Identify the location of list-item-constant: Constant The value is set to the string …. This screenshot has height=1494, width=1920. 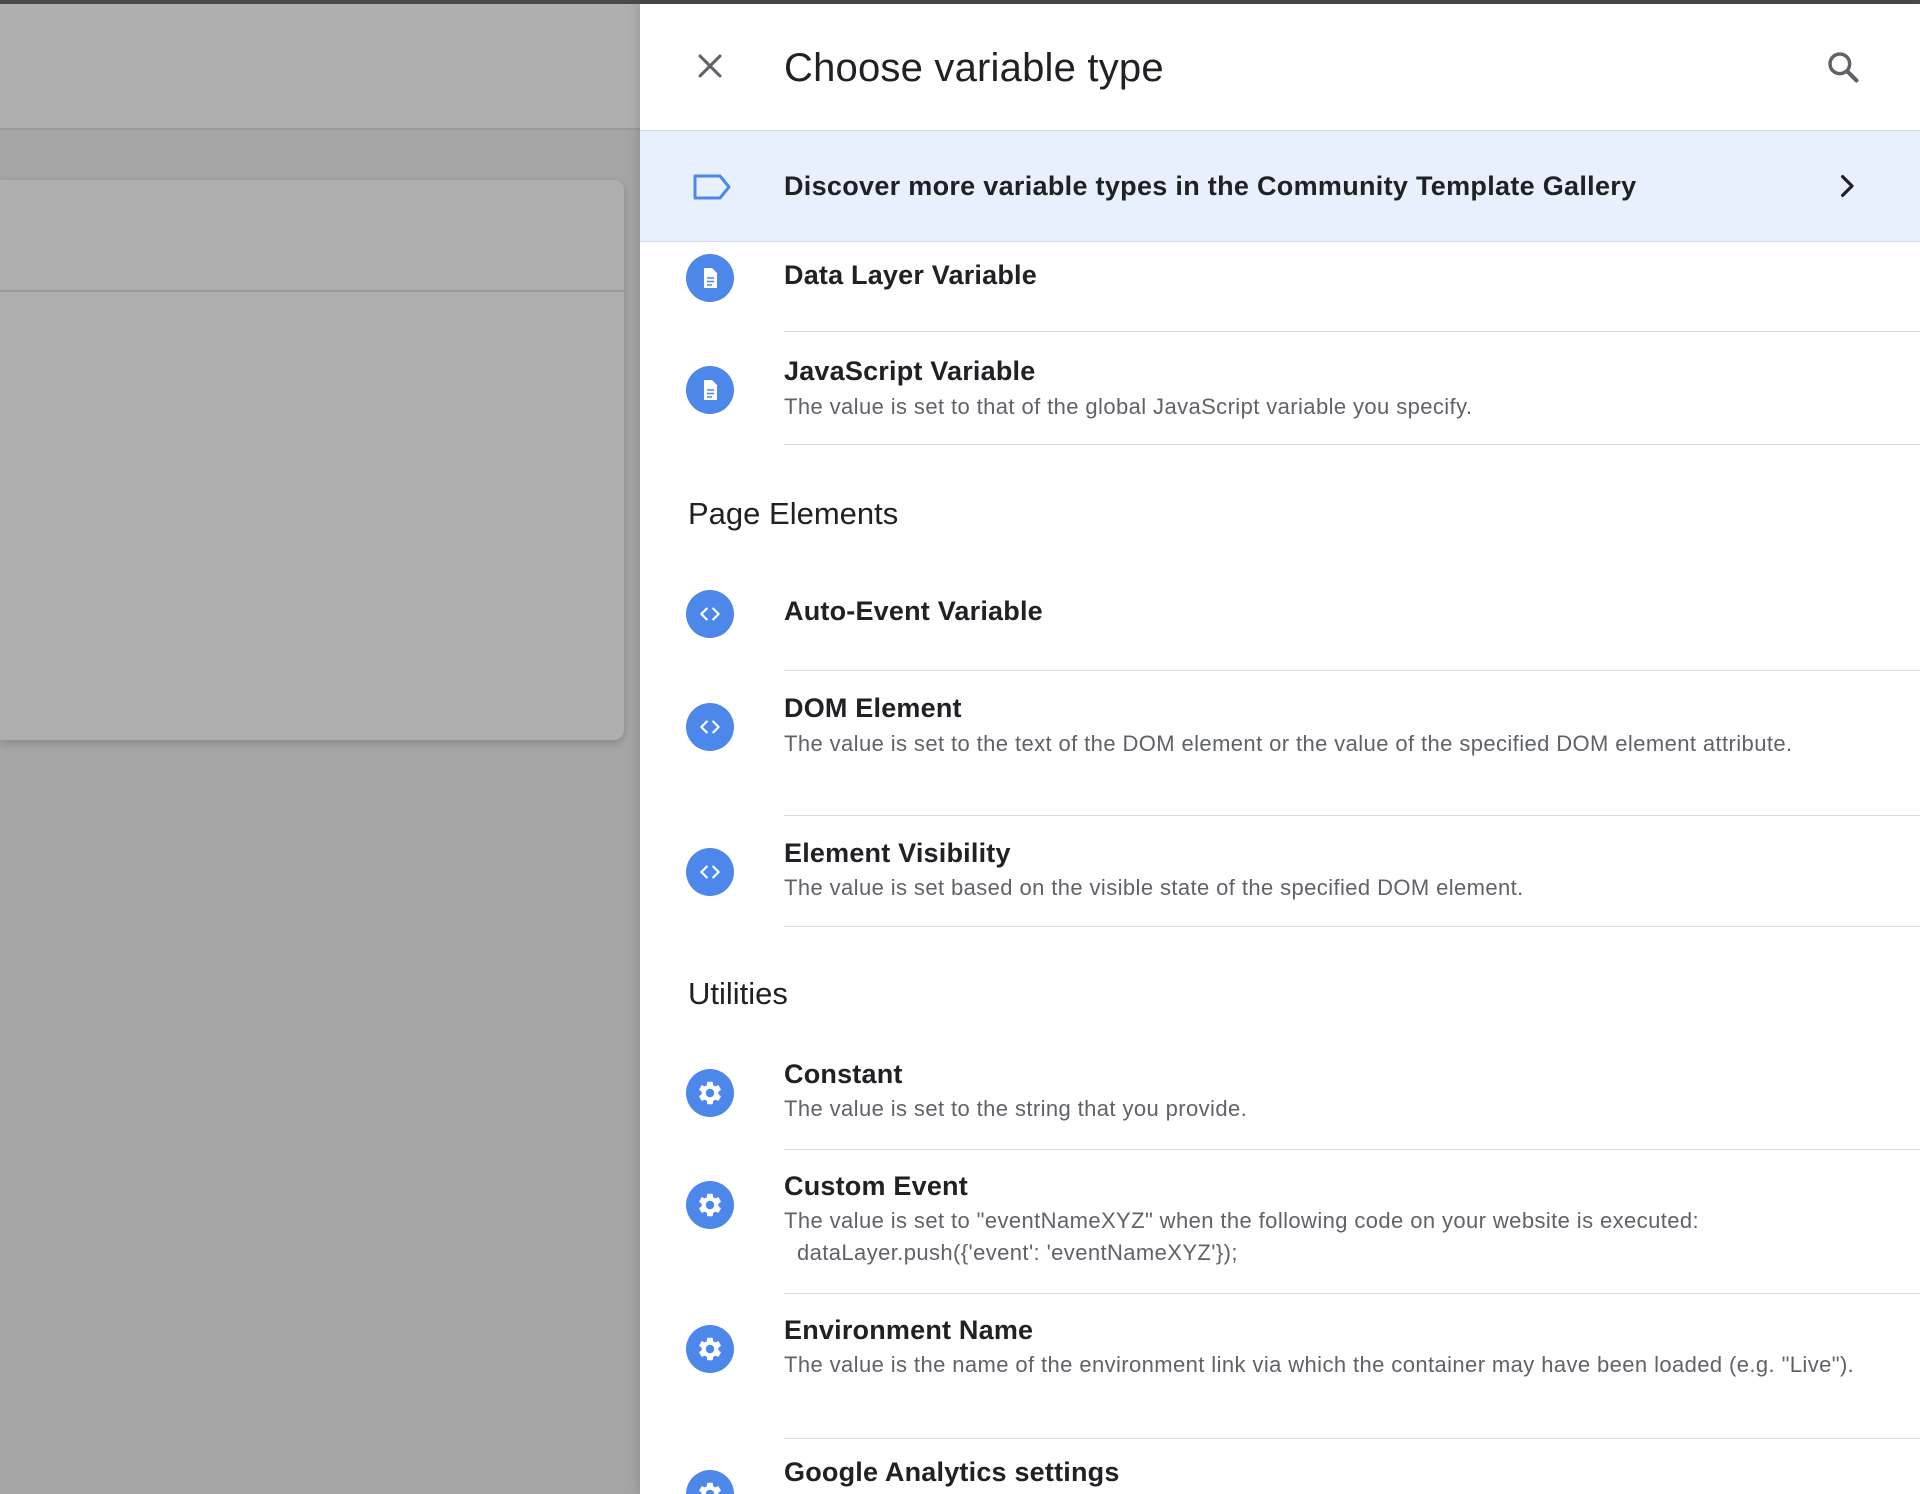
(1280, 1094).